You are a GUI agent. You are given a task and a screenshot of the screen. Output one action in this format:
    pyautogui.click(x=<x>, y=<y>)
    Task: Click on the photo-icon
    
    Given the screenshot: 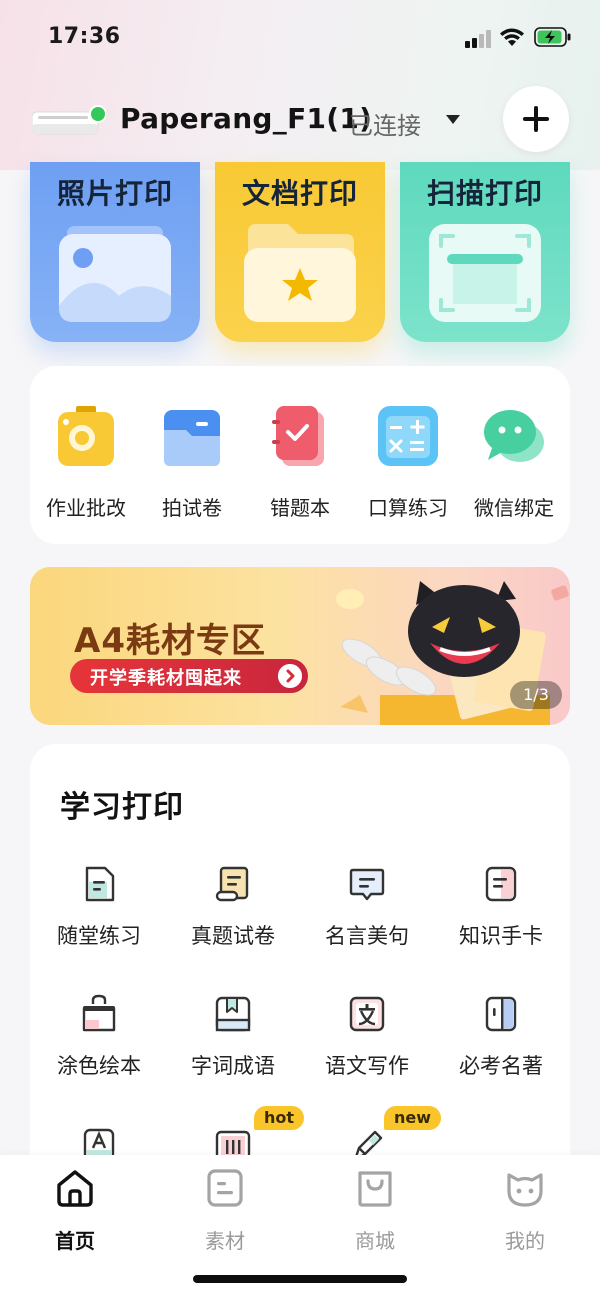 What is the action you would take?
    pyautogui.click(x=115, y=274)
    